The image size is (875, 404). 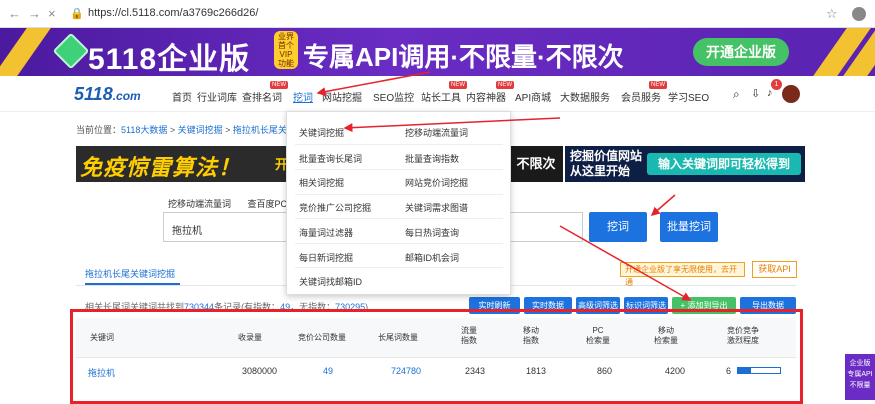 I want to click on nav-dig-words: 挖词, so click(x=303, y=96).